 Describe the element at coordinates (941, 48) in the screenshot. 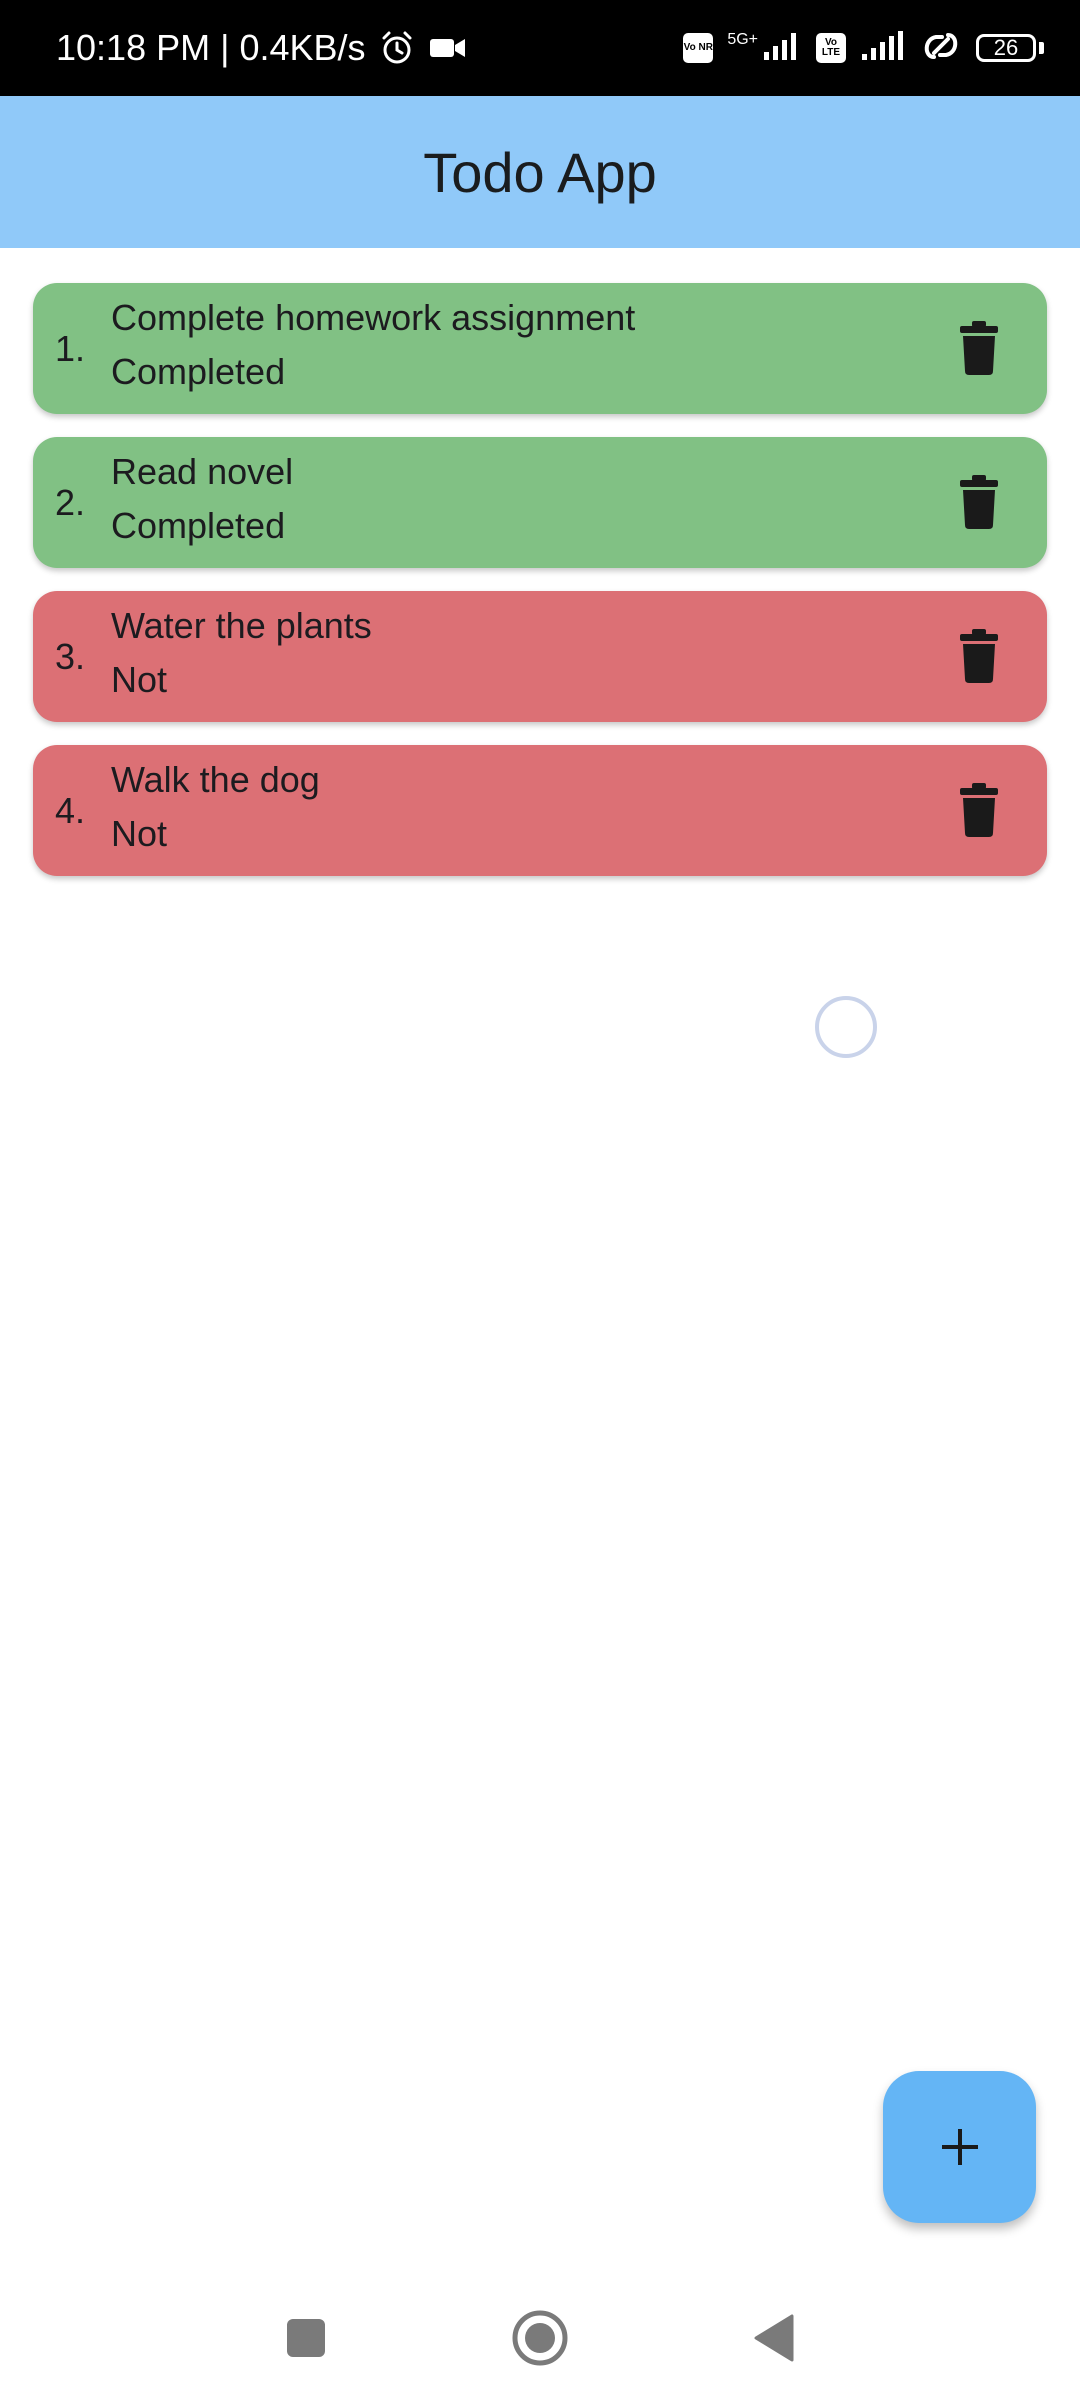

I see `link-icon` at that location.